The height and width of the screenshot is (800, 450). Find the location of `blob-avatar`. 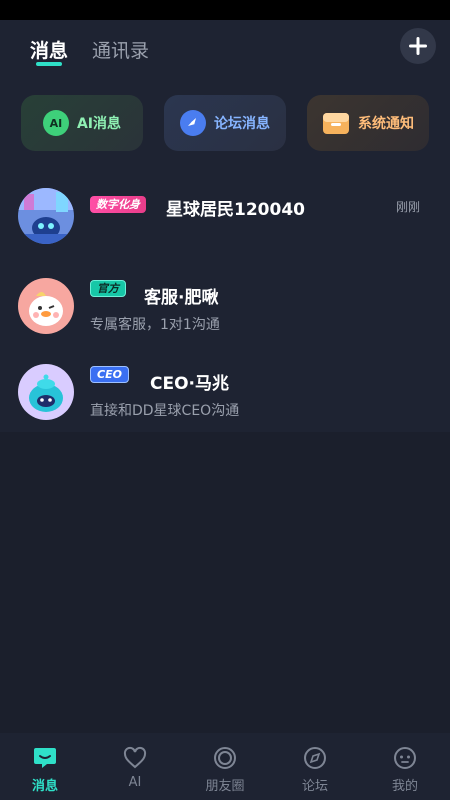

blob-avatar is located at coordinates (46, 392).